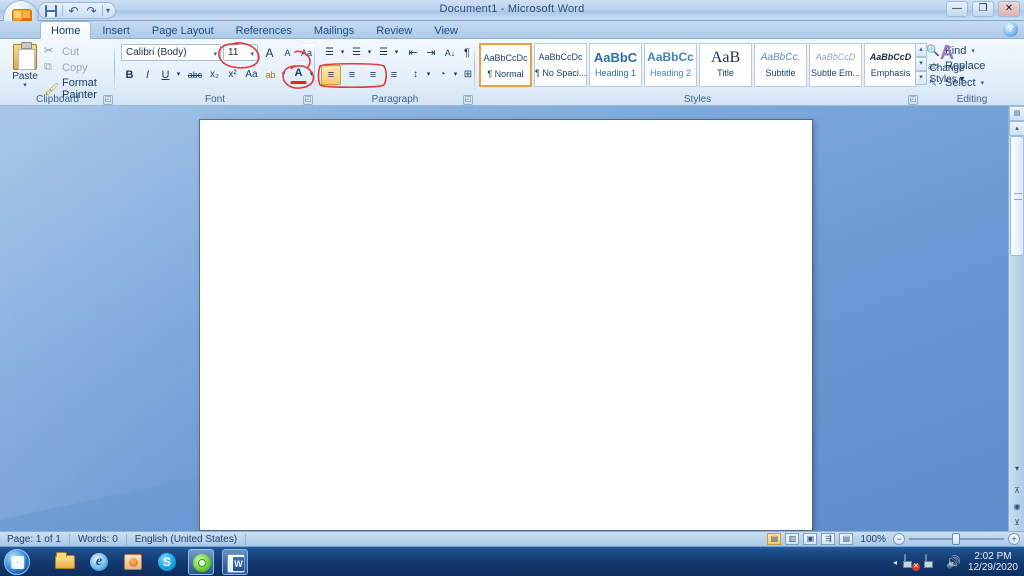  Describe the element at coordinates (792, 539) in the screenshot. I see `view-full-screen-reading-button: ▥` at that location.